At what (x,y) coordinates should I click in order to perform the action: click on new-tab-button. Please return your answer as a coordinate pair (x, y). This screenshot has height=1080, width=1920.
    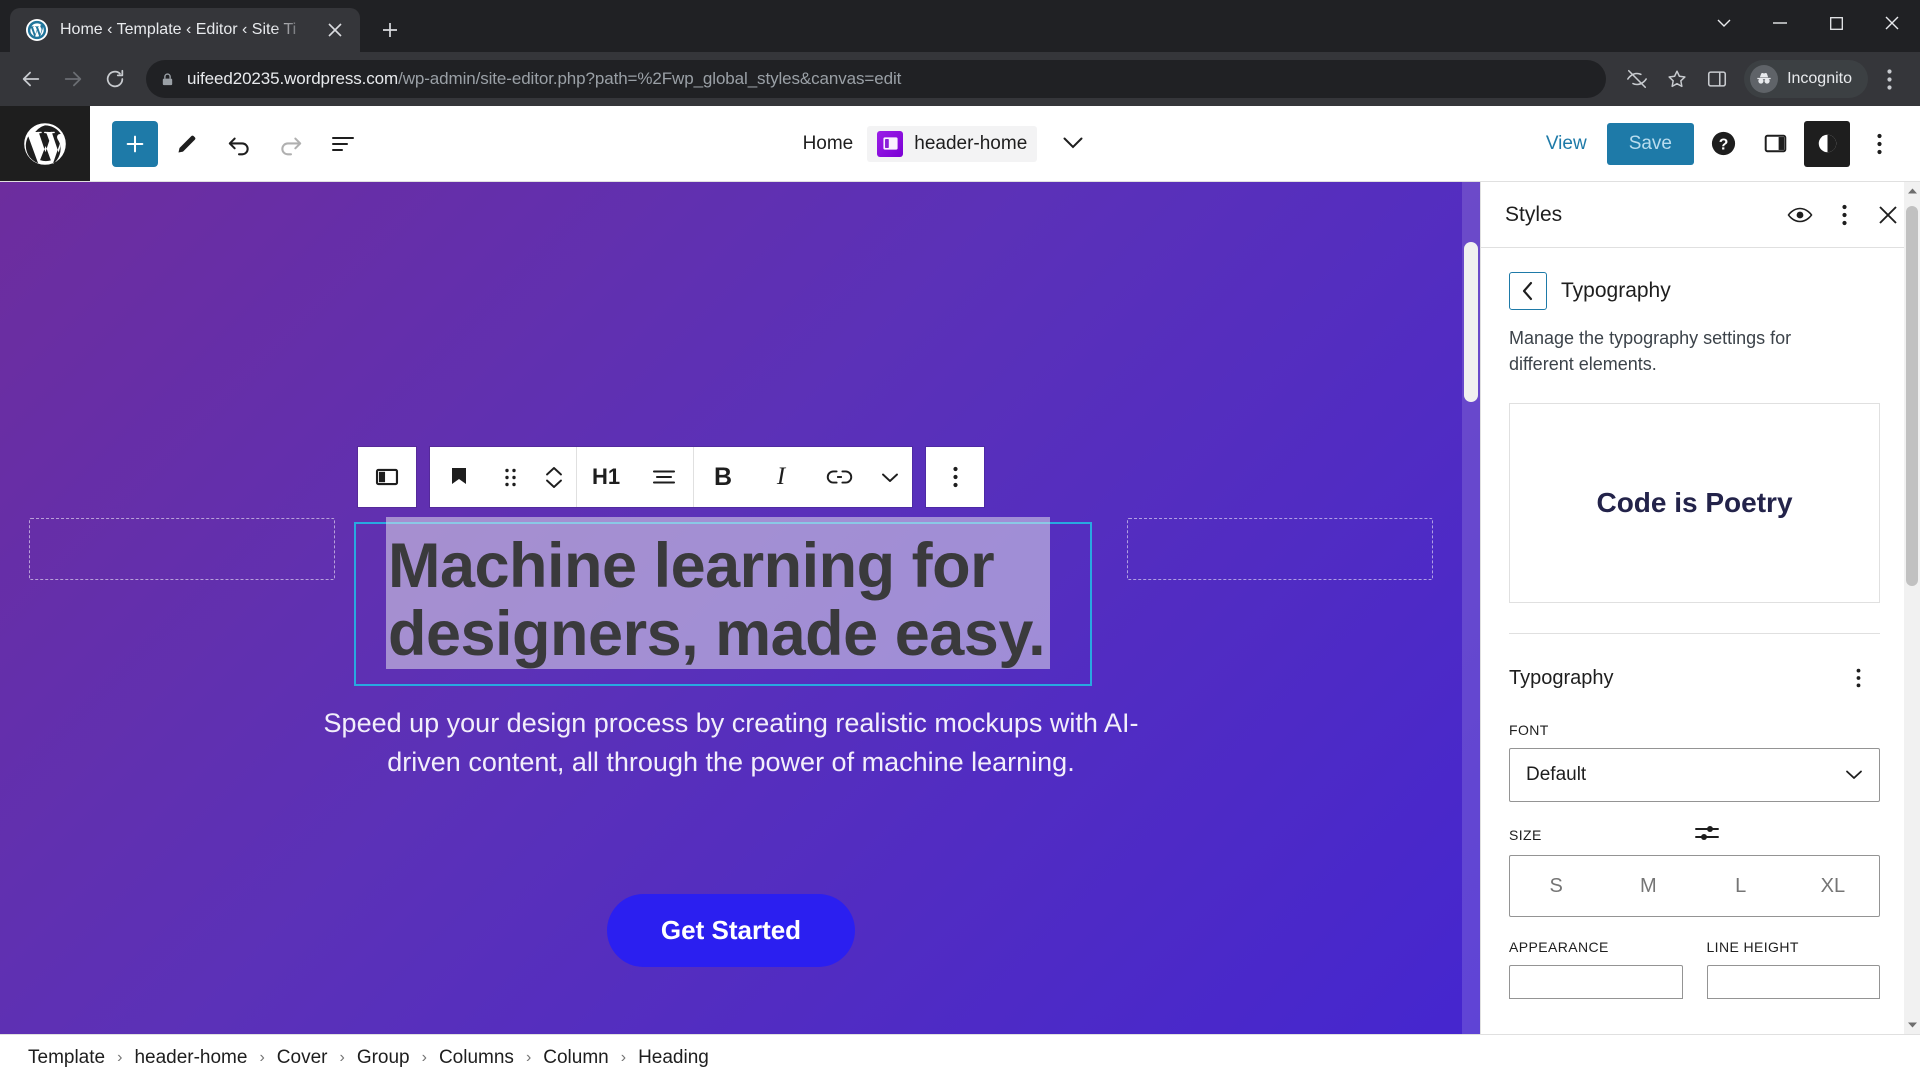
    Looking at the image, I should click on (390, 30).